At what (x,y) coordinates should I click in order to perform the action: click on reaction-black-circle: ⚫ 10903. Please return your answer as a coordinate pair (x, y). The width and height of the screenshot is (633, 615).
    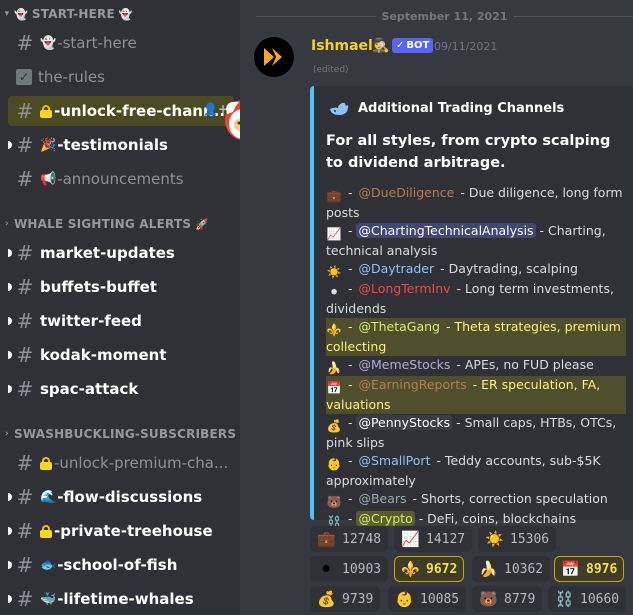
    Looking at the image, I should click on (349, 569).